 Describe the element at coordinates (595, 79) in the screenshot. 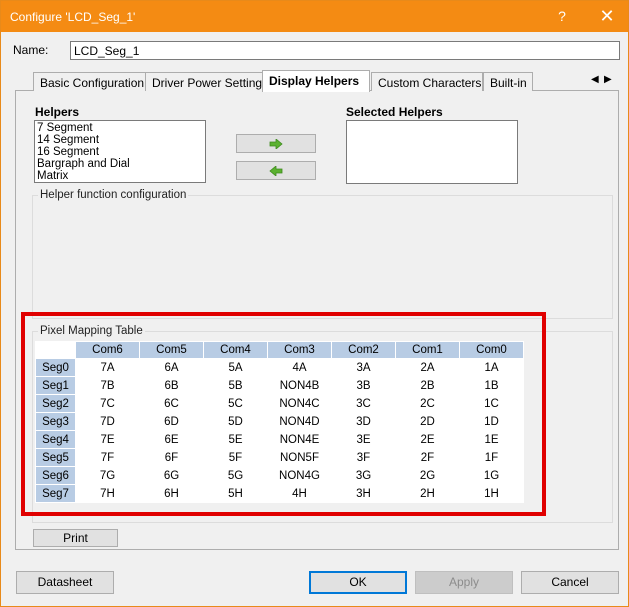

I see `tab-scroll-left-icon: ◀` at that location.